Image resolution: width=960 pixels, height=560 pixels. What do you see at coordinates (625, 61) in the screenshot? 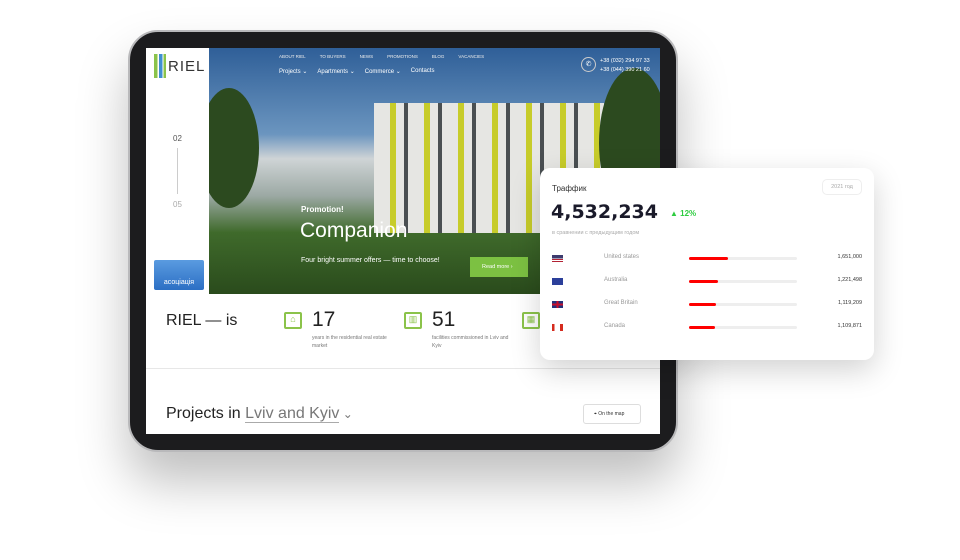
I see `phone-1: +38 (032) 294 97 33` at bounding box center [625, 61].